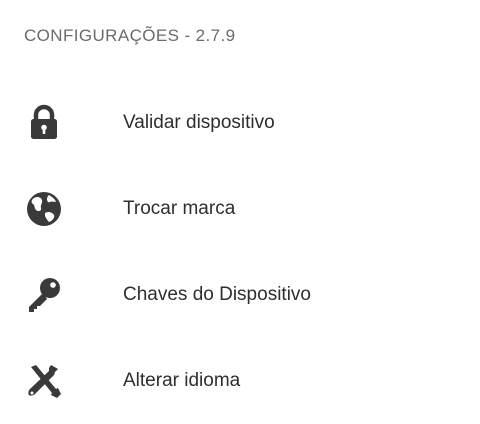 The height and width of the screenshot is (424, 480). I want to click on tools-icon, so click(44, 381).